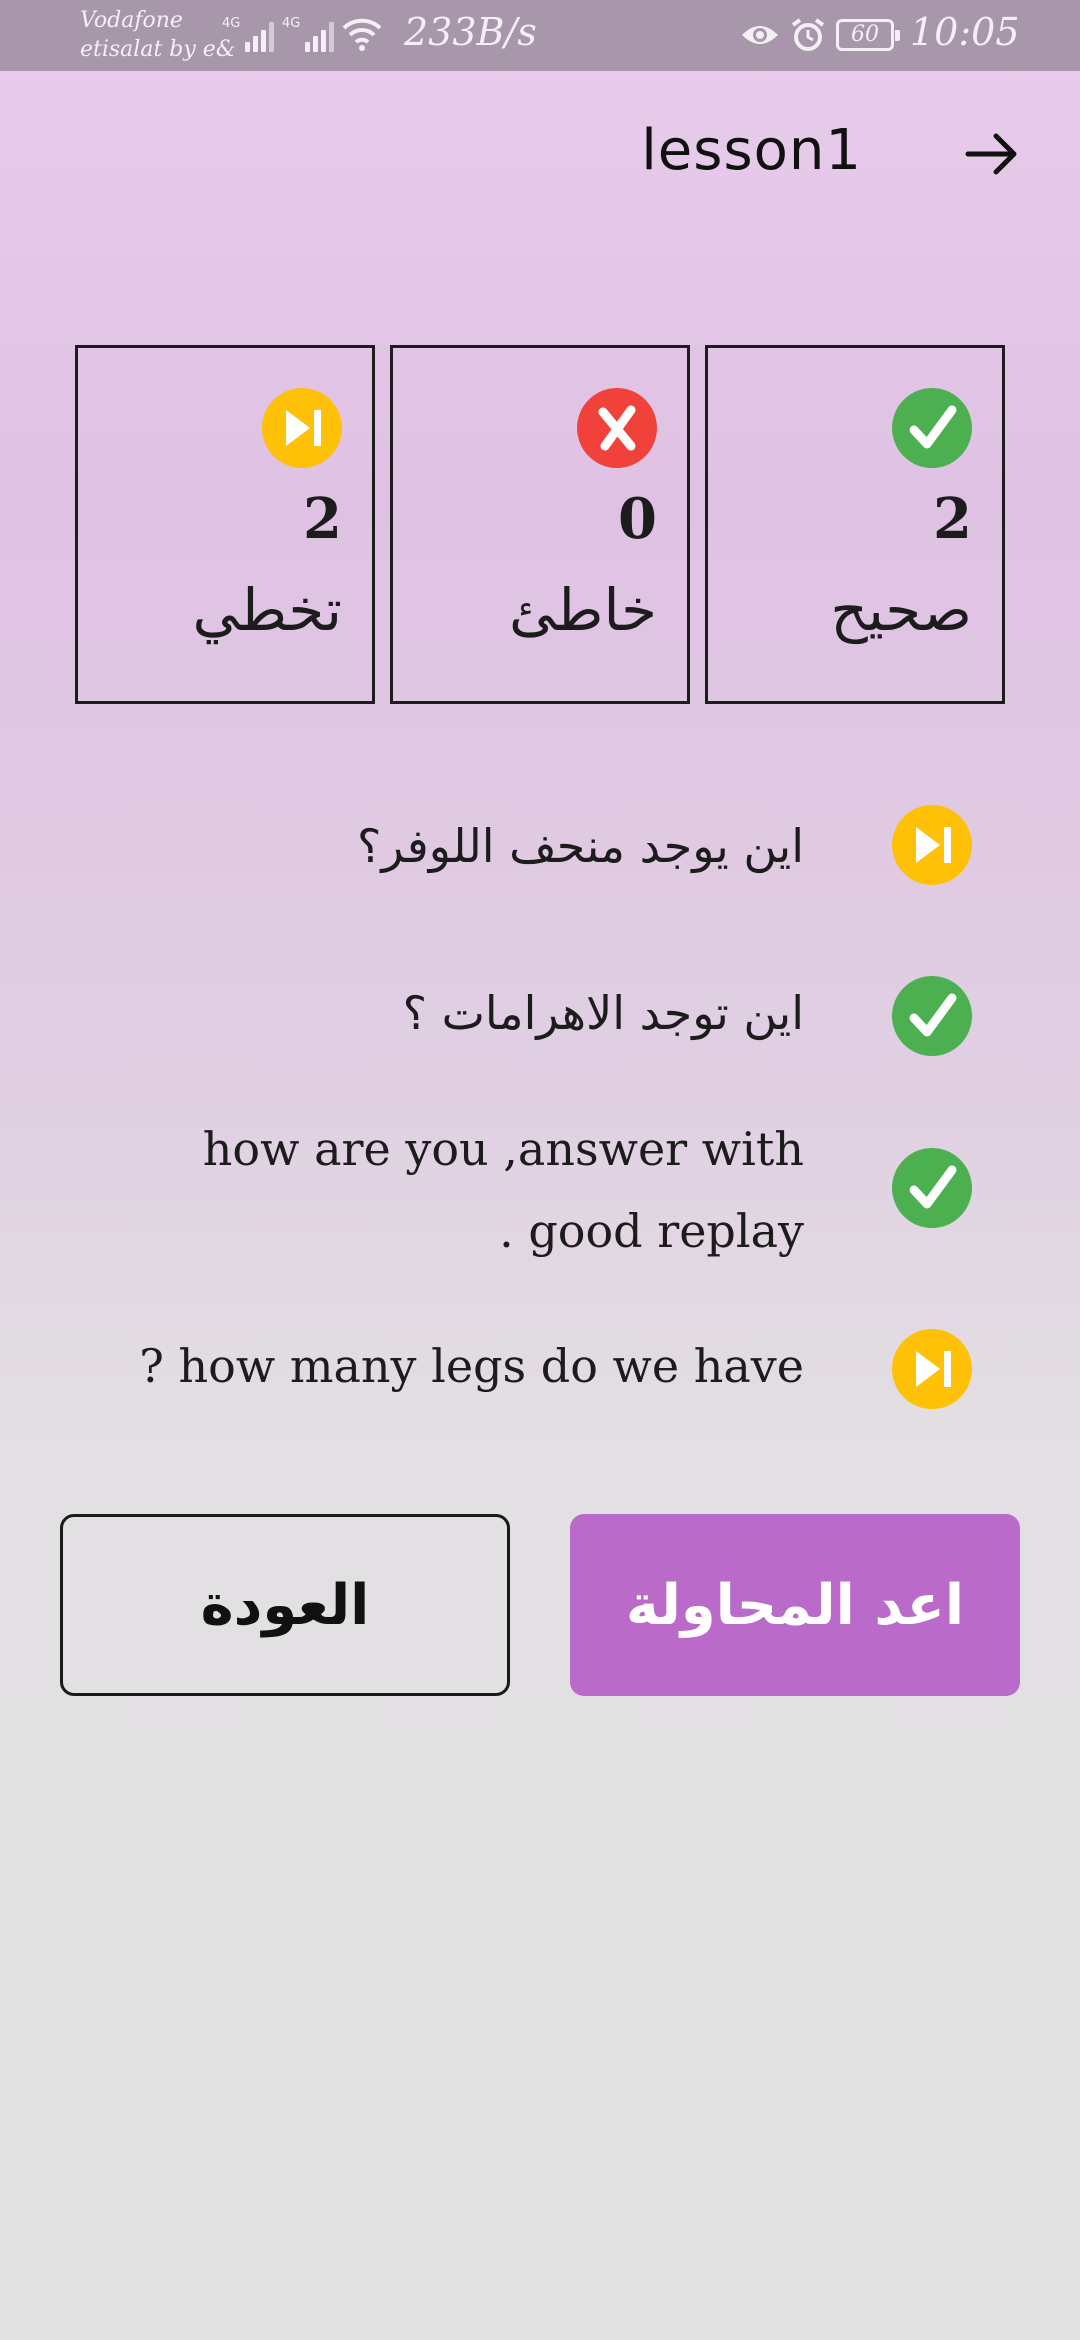  What do you see at coordinates (901, 610) in the screenshot?
I see `stat-label-correct: صحيح` at bounding box center [901, 610].